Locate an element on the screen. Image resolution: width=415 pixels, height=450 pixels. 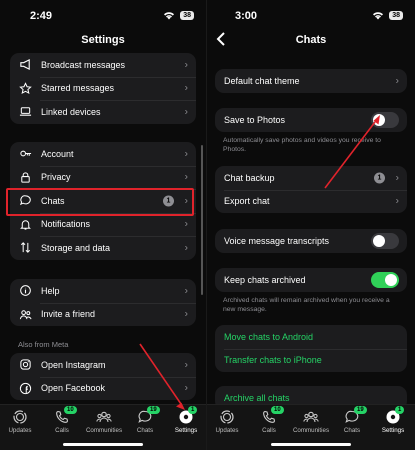
save-to-photos-row: Save to Photos is located at coordinates (311, 120).